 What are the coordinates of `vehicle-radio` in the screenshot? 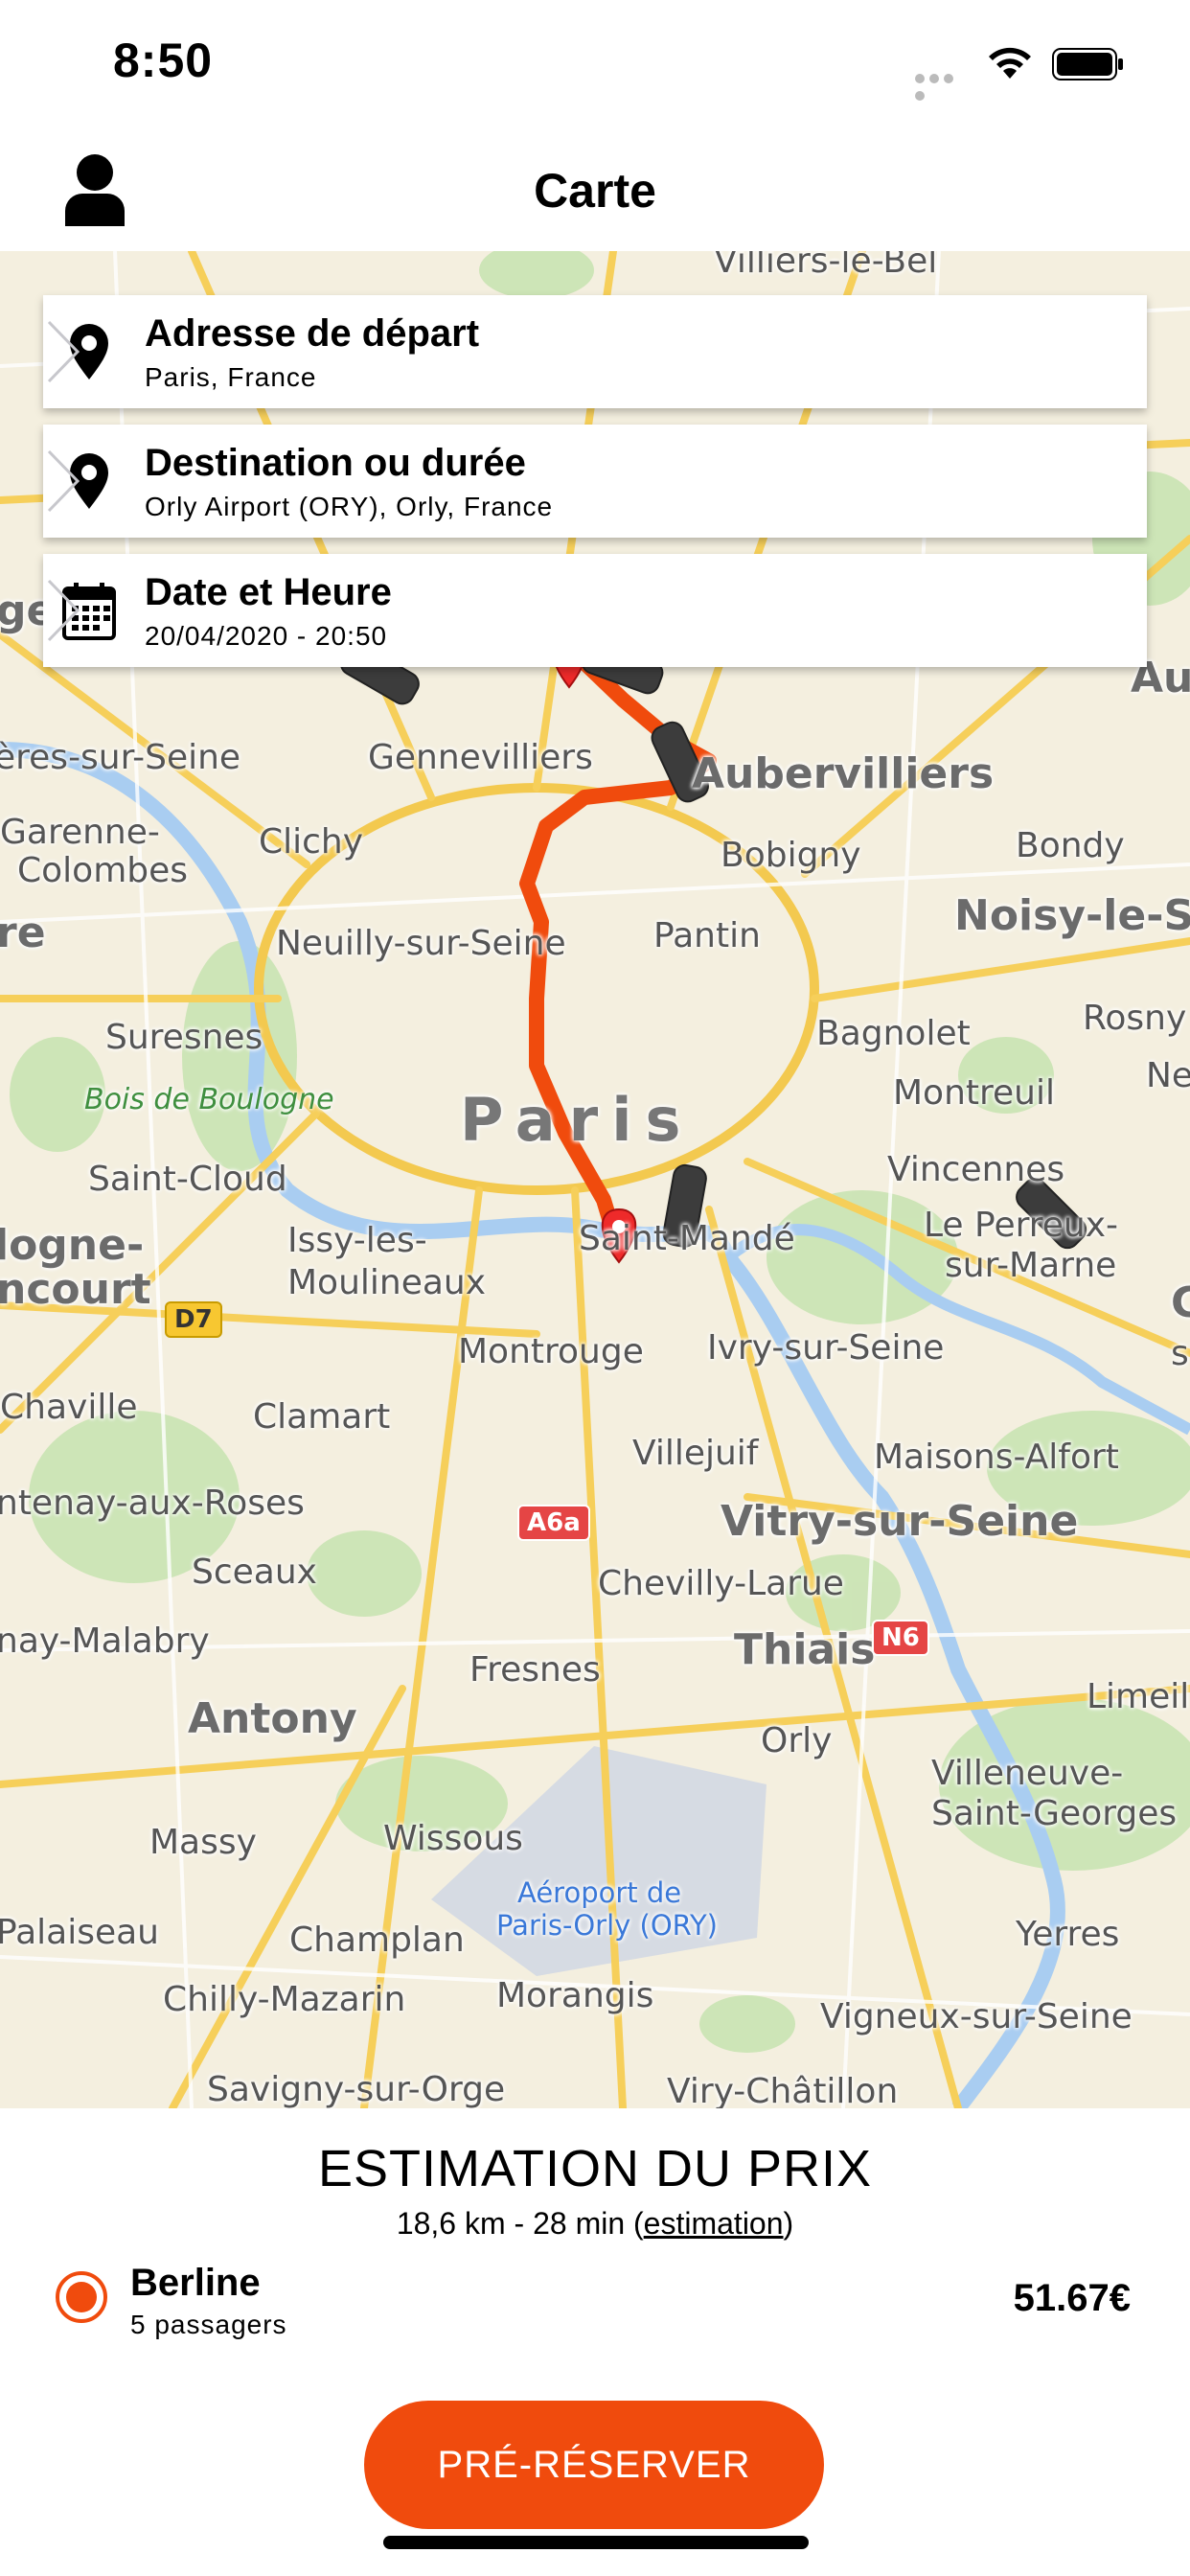 It's located at (82, 2297).